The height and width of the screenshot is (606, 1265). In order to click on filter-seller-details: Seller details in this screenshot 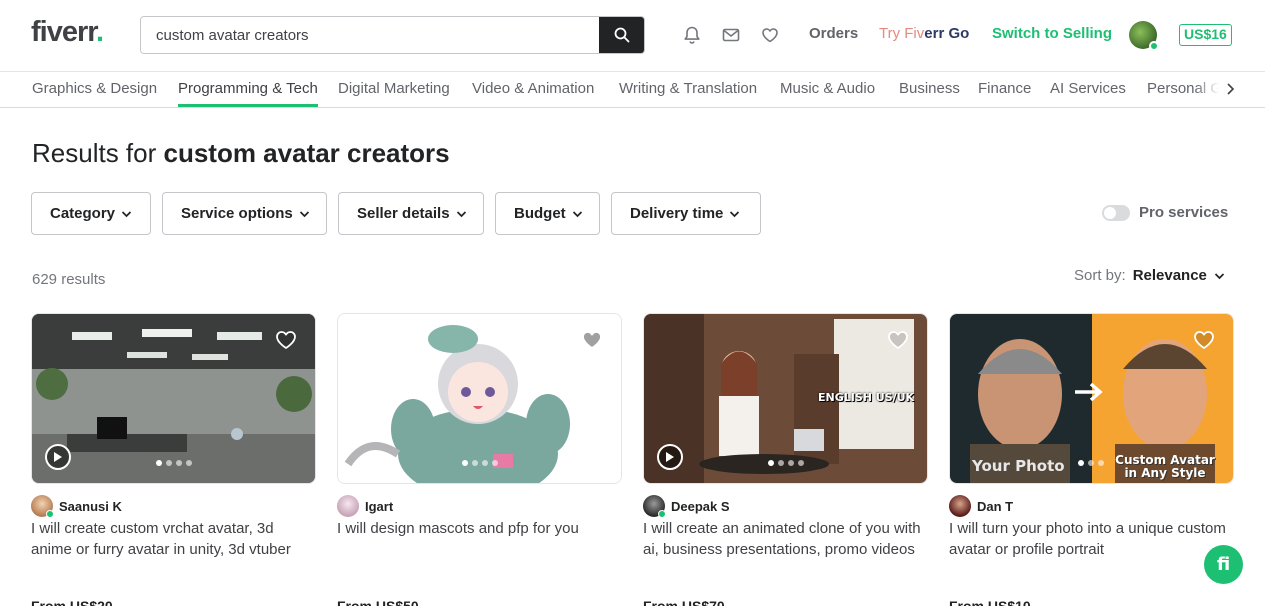, I will do `click(411, 213)`.